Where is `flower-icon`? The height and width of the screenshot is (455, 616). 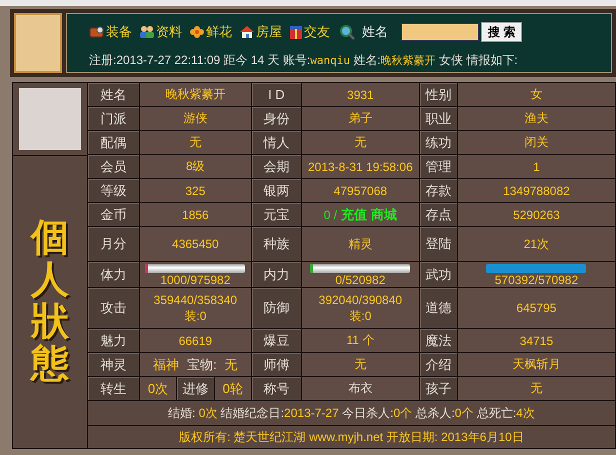 flower-icon is located at coordinates (197, 32).